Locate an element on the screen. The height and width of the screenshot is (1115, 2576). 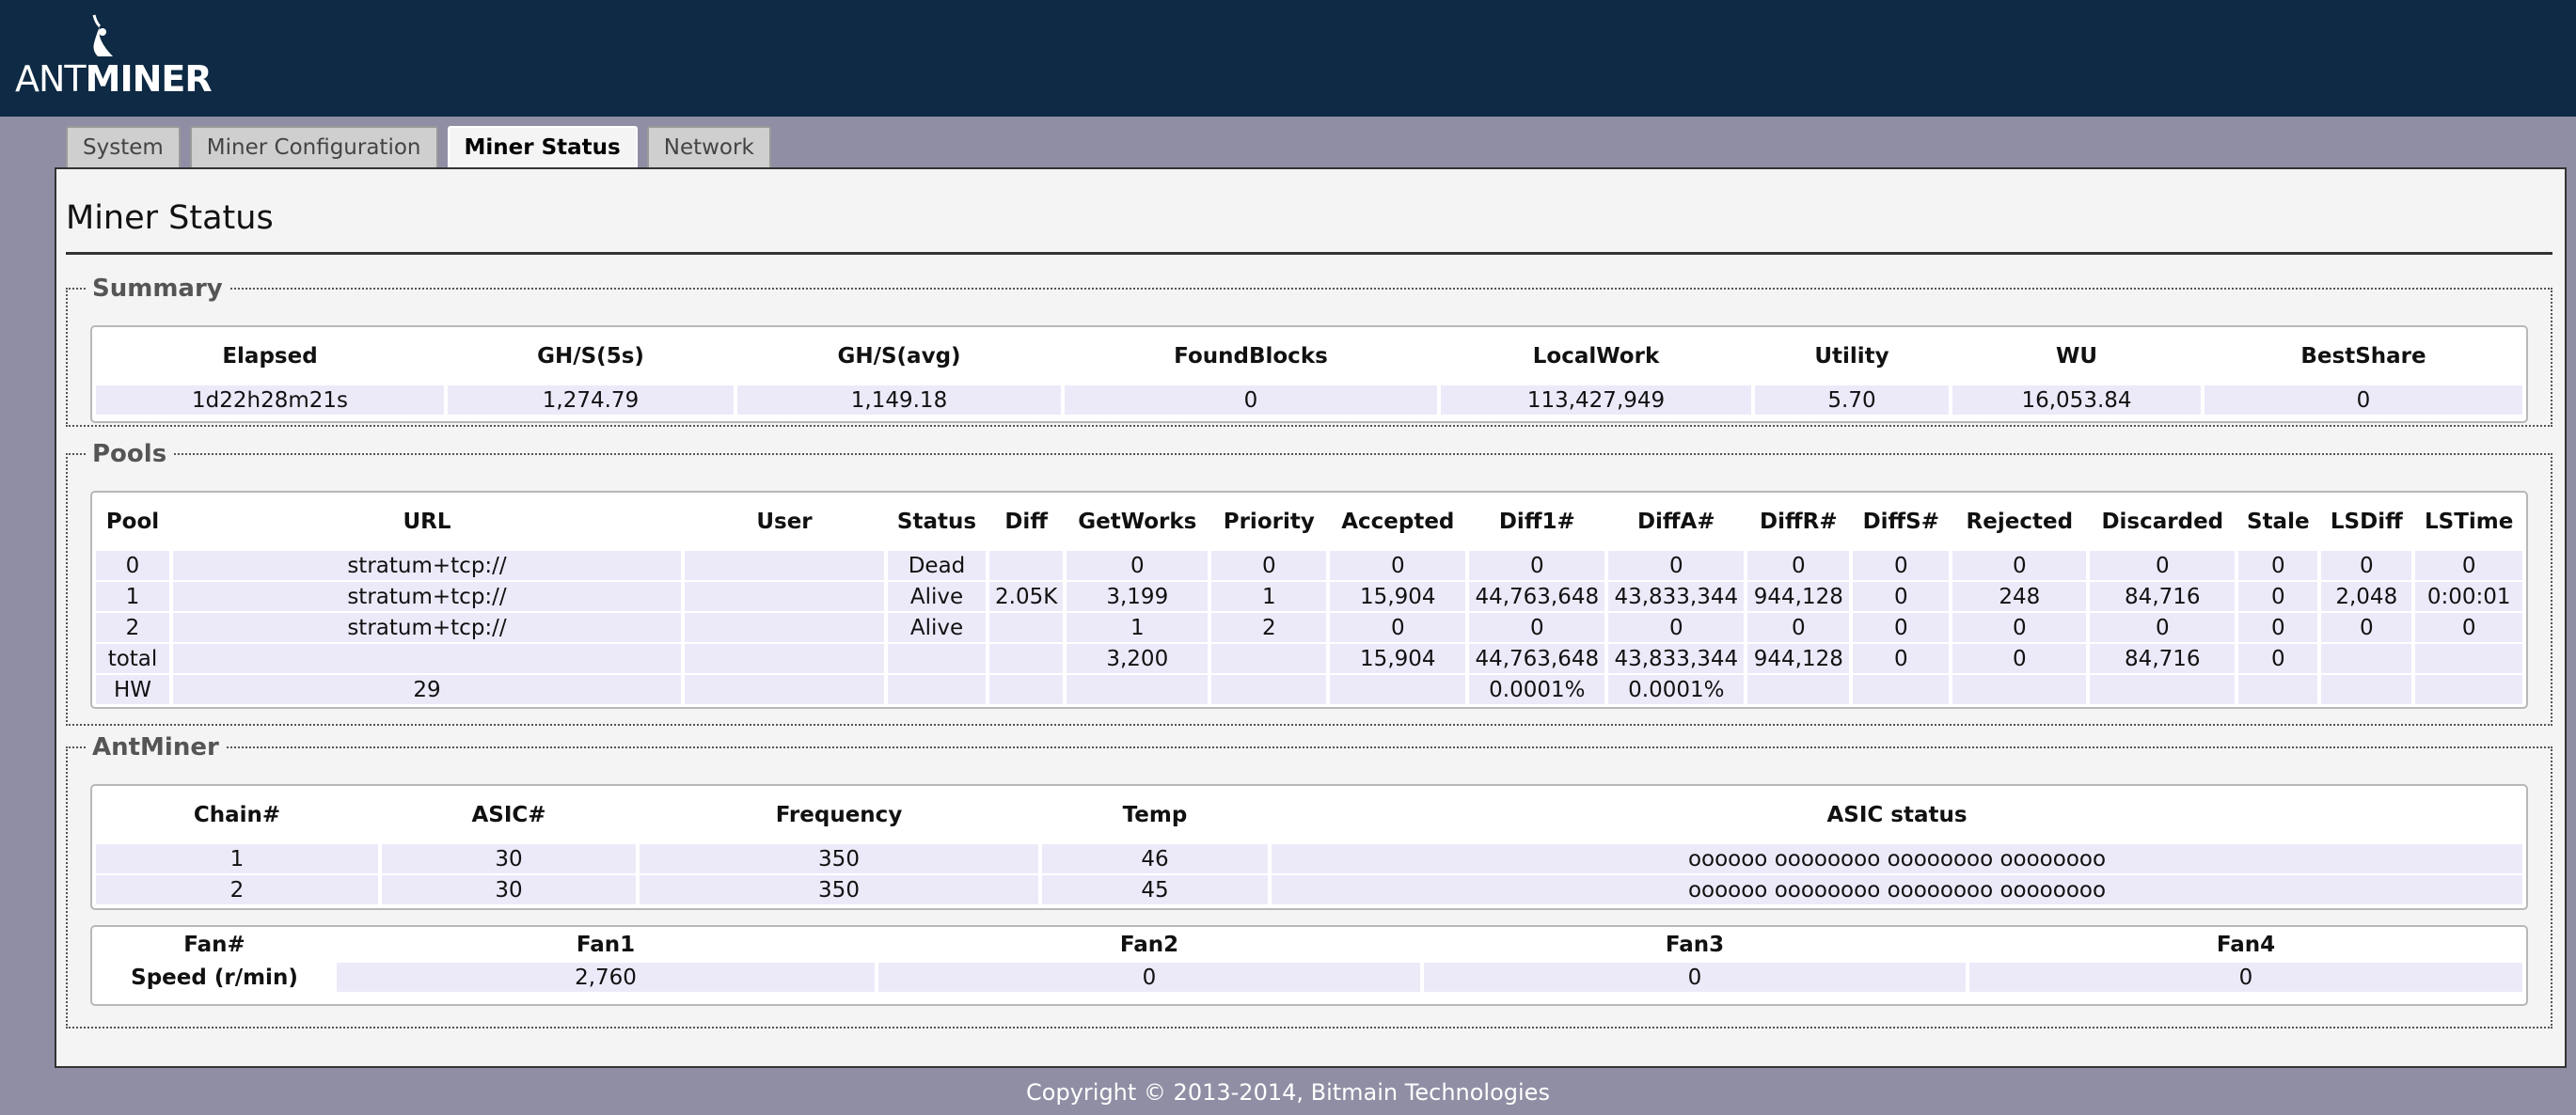
chain-cell: 46 is located at coordinates (1155, 859).